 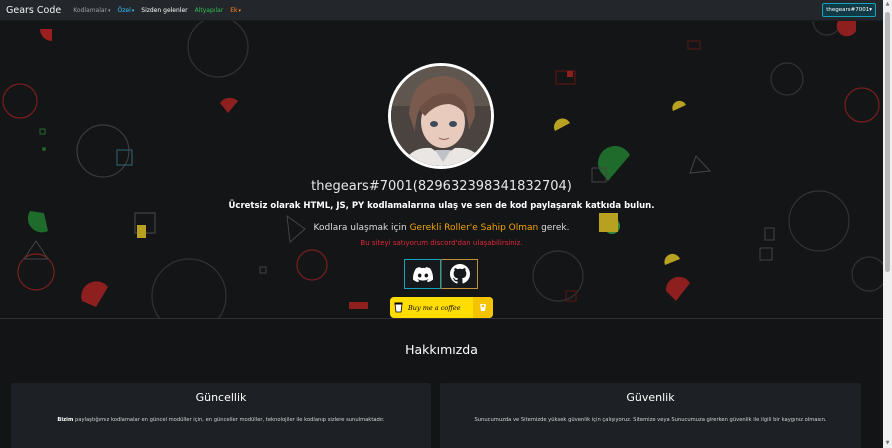 I want to click on github-button, so click(x=459, y=274).